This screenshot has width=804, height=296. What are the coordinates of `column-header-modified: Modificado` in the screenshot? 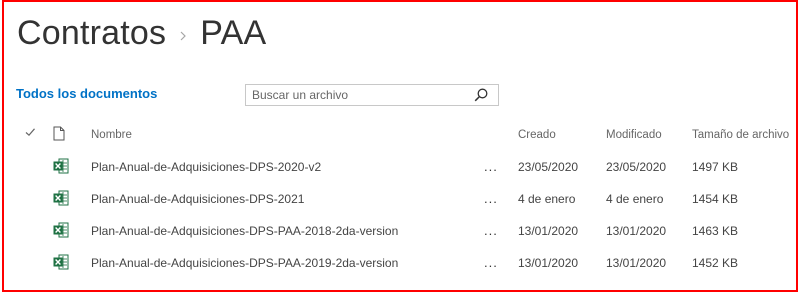 It's located at (634, 135).